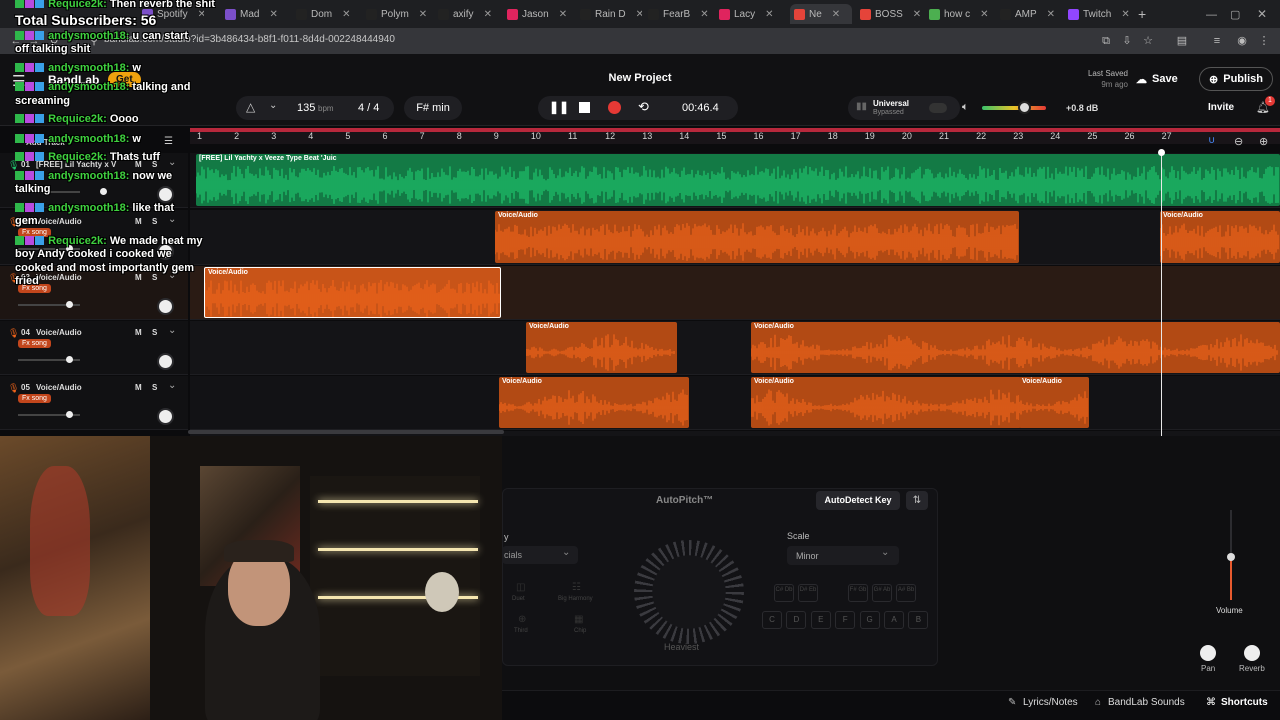 This screenshot has height=720, width=1280. Describe the element at coordinates (1106, 41) in the screenshot. I see `screenshot-icon: ⧉` at that location.